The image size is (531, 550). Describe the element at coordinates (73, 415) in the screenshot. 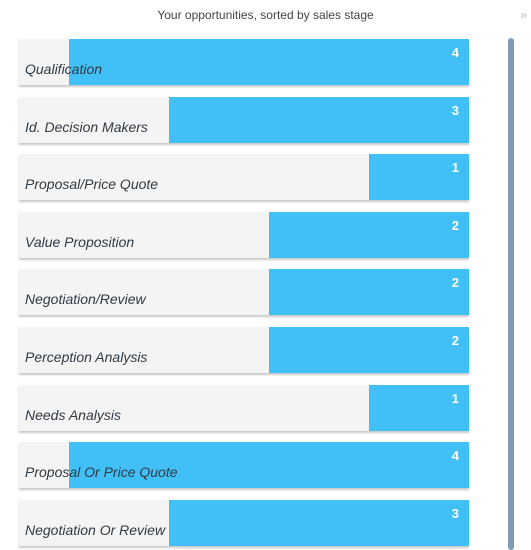

I see `category-label: Needs Analysis` at that location.